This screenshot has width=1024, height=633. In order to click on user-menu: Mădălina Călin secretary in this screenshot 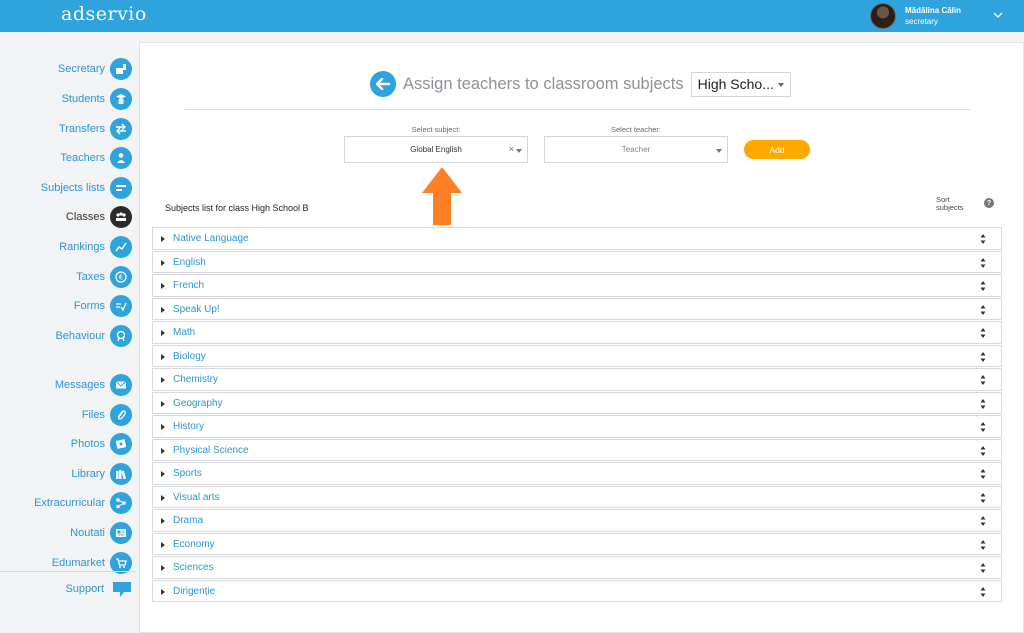, I will do `click(915, 16)`.